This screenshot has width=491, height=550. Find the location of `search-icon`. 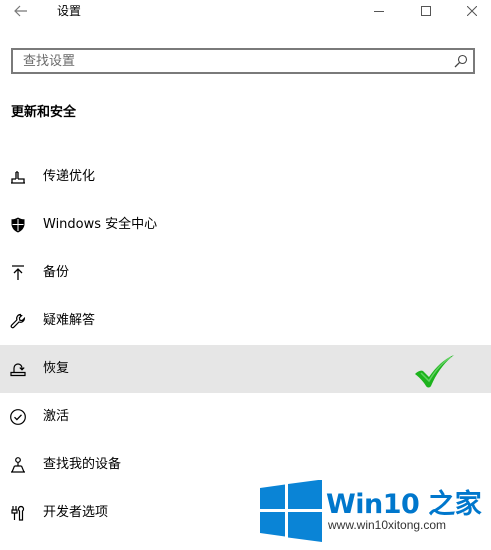

search-icon is located at coordinates (461, 61).